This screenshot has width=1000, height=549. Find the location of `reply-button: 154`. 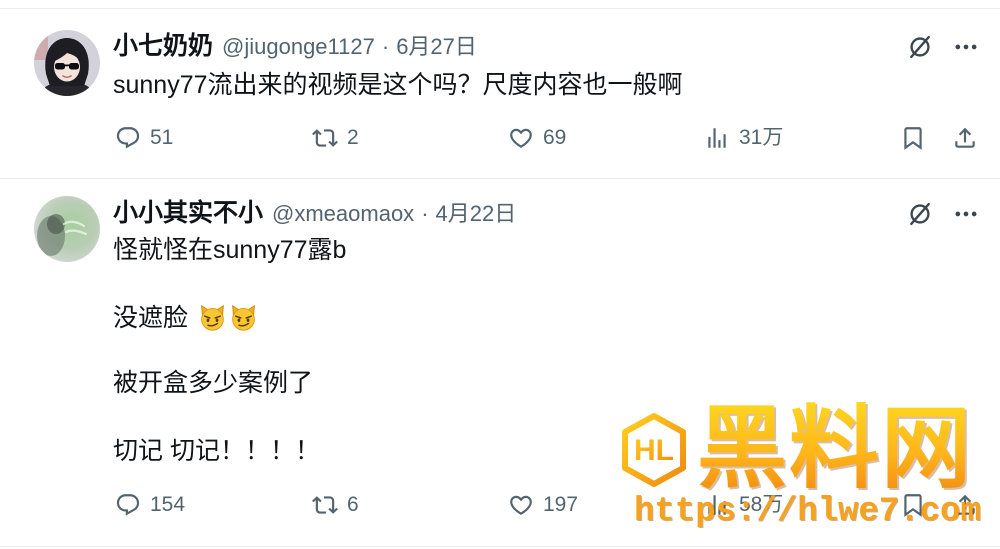

reply-button: 154 is located at coordinates (150, 505).